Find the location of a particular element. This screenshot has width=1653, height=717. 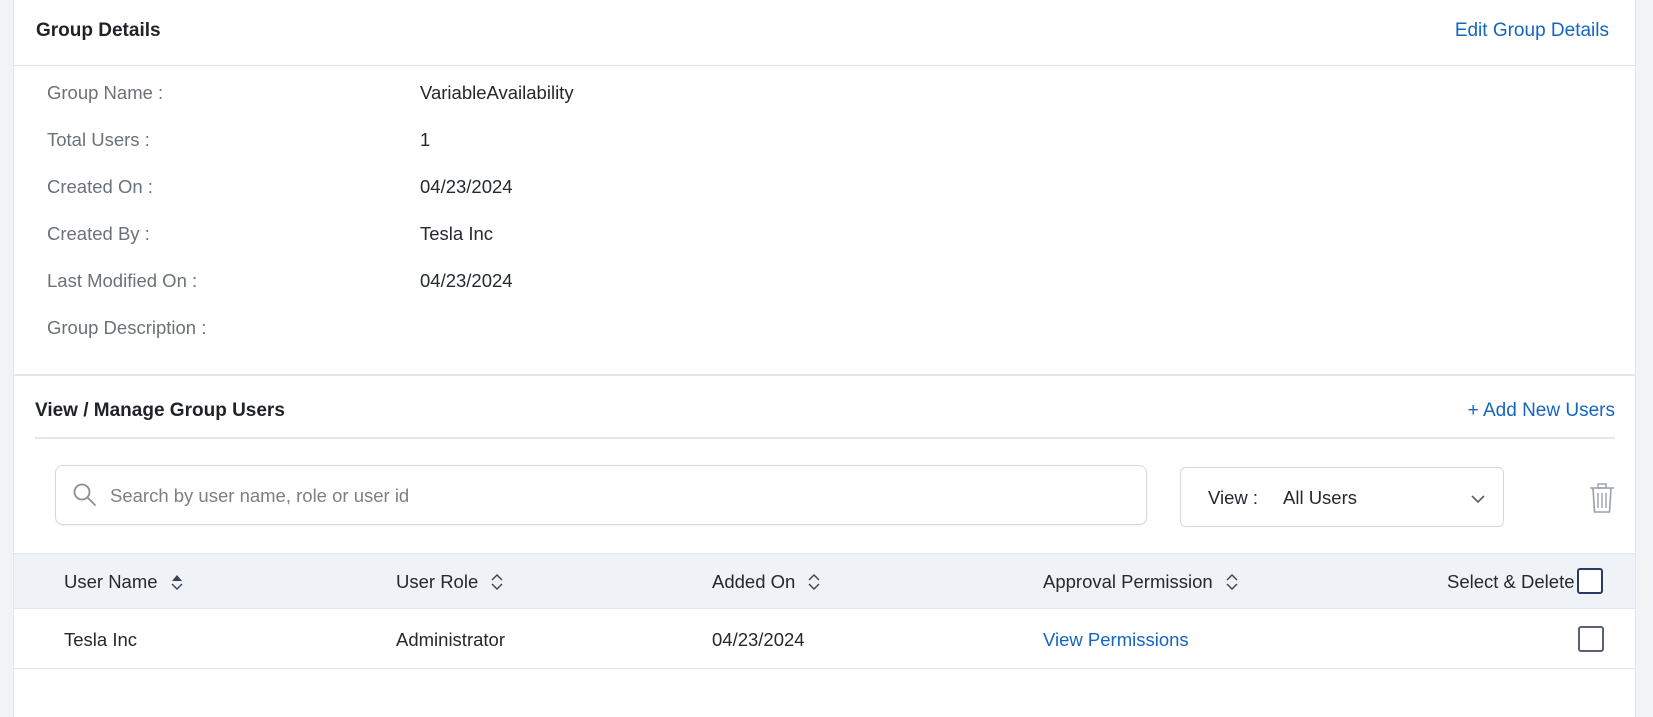

detail-label: Total Users : is located at coordinates (98, 139).